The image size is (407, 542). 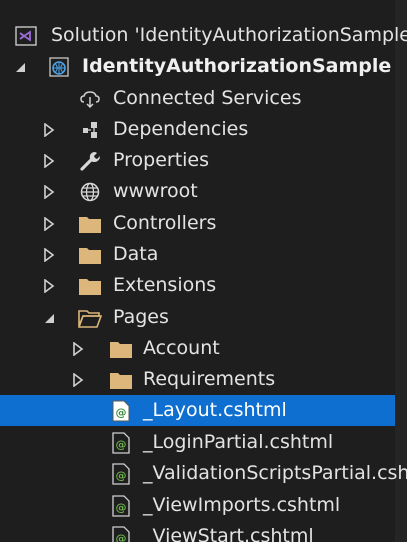 I want to click on tree-label: Pages, so click(x=141, y=317).